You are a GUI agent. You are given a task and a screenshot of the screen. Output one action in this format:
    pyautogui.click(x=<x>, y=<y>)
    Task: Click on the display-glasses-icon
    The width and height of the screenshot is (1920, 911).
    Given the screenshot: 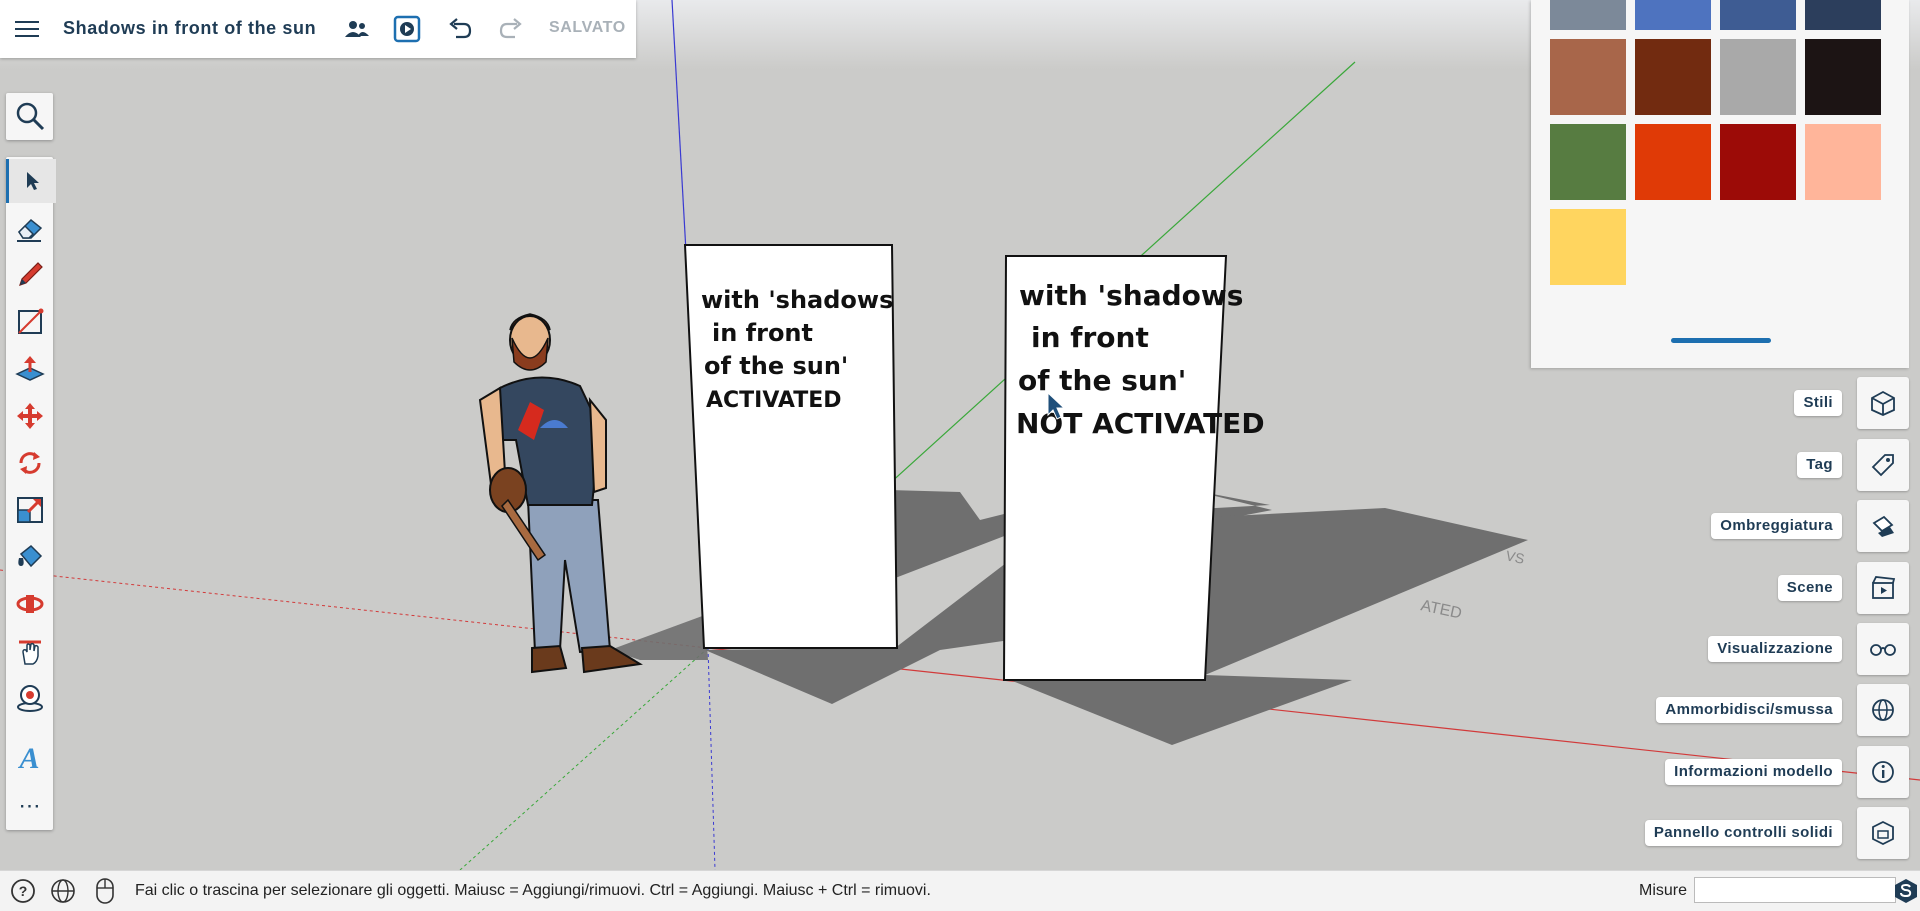 What is the action you would take?
    pyautogui.click(x=1883, y=650)
    